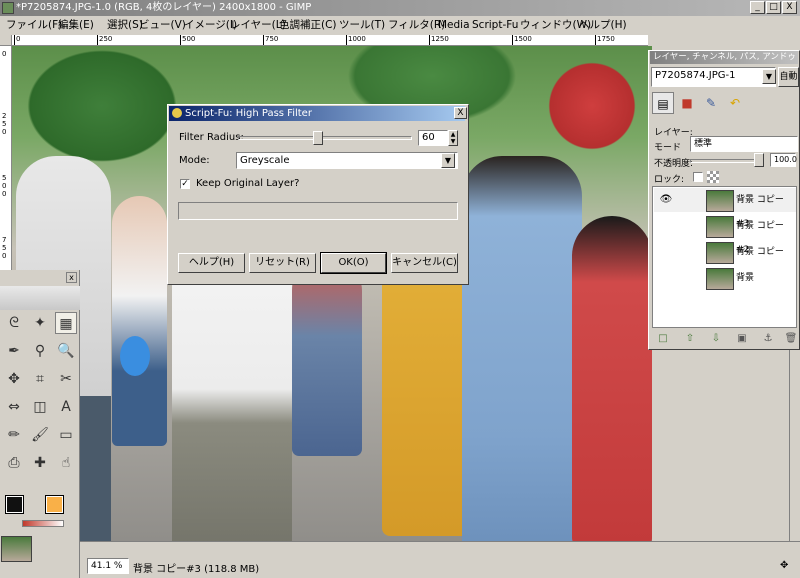  I want to click on paths-tab-icon: ✎, so click(711, 103).